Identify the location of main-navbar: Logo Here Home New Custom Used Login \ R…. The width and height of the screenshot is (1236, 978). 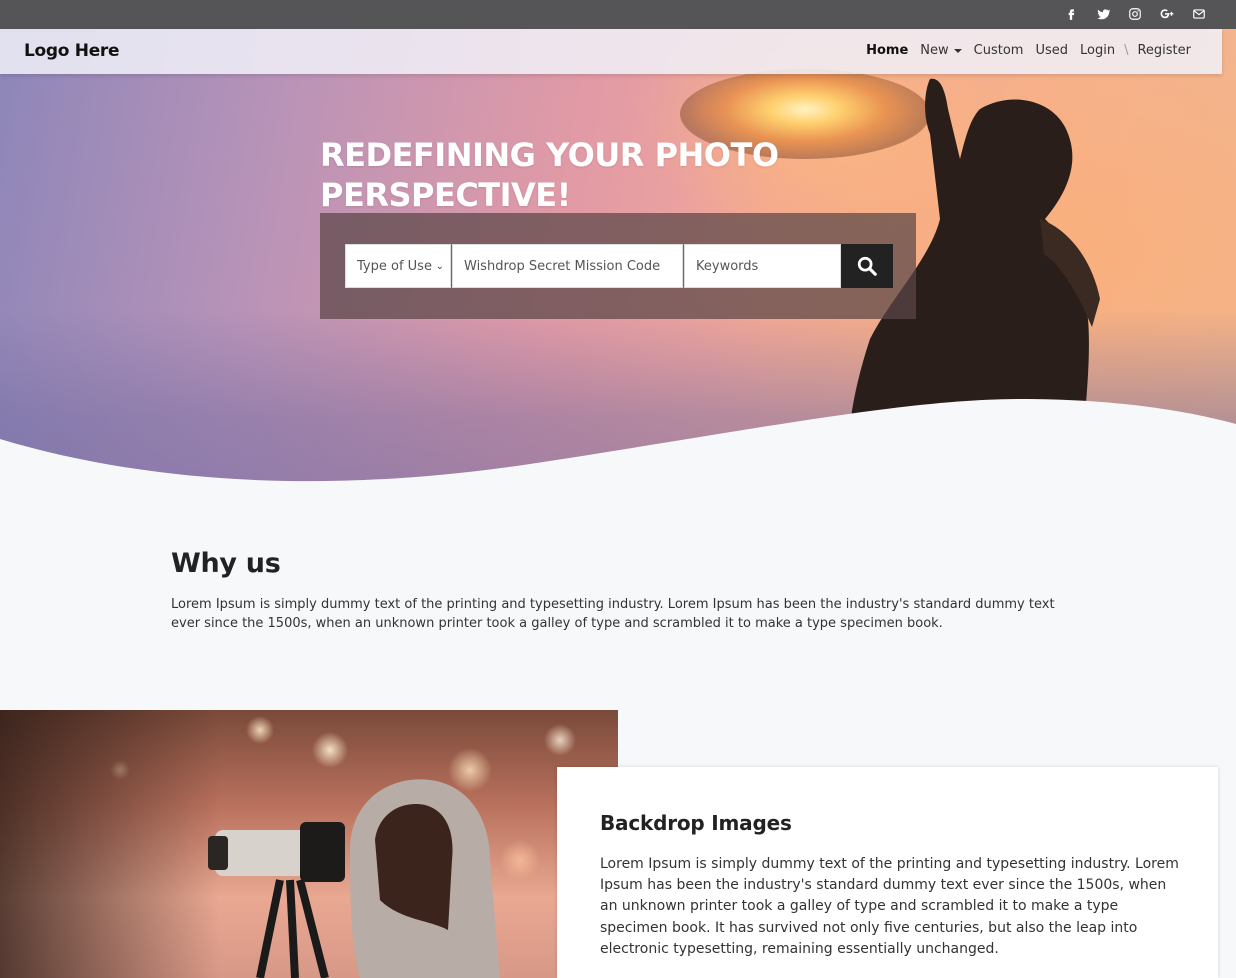
(611, 51).